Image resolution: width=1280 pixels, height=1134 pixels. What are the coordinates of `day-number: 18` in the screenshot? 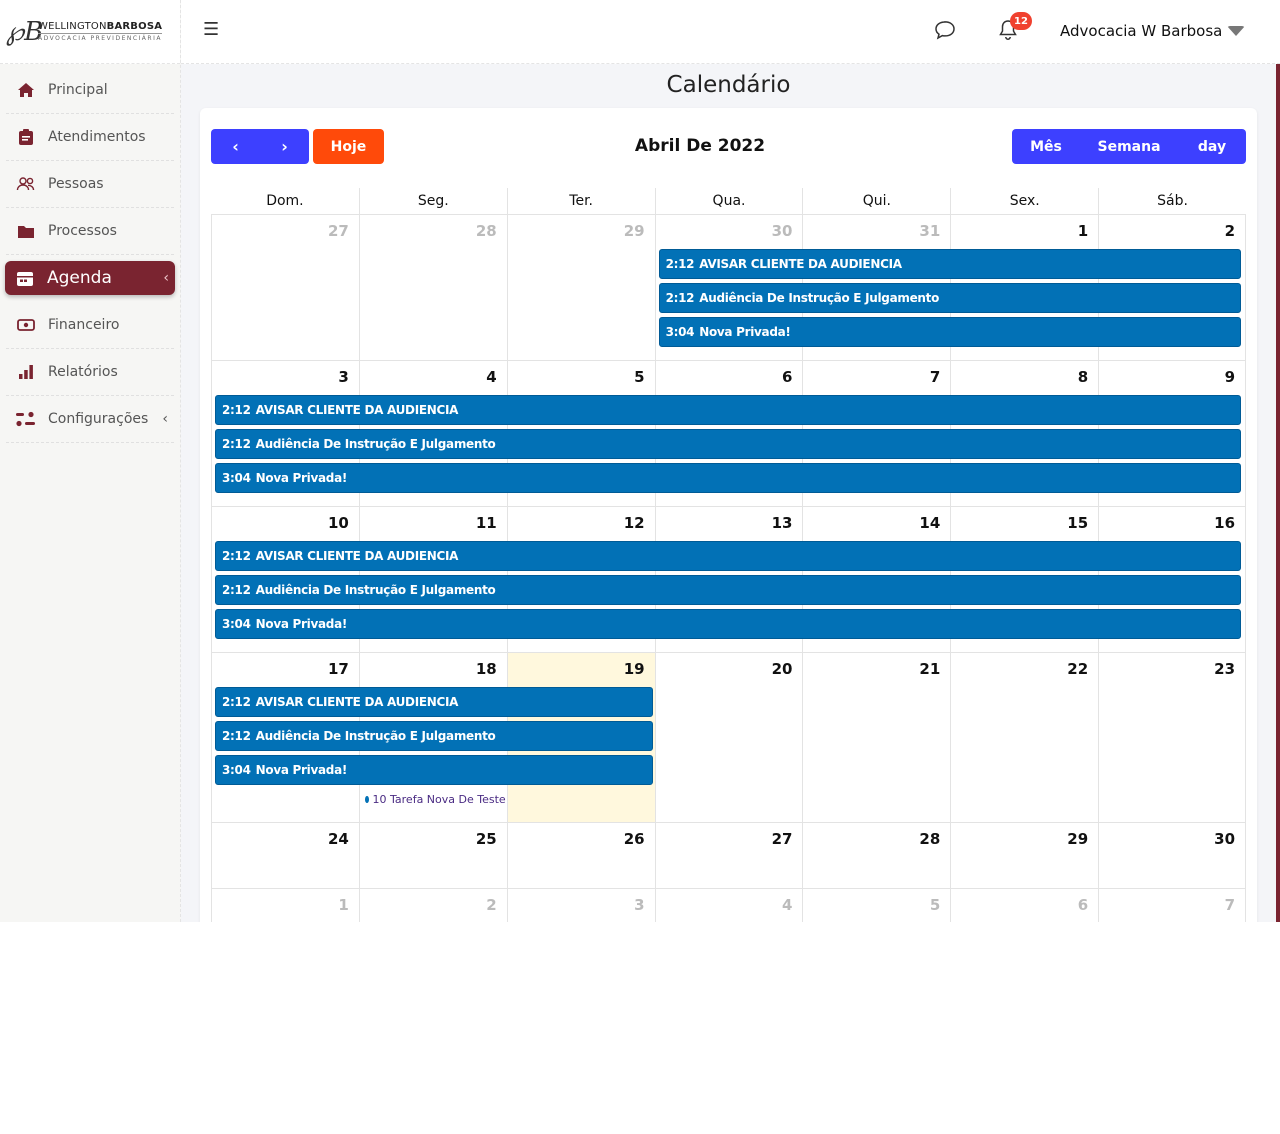 It's located at (486, 669).